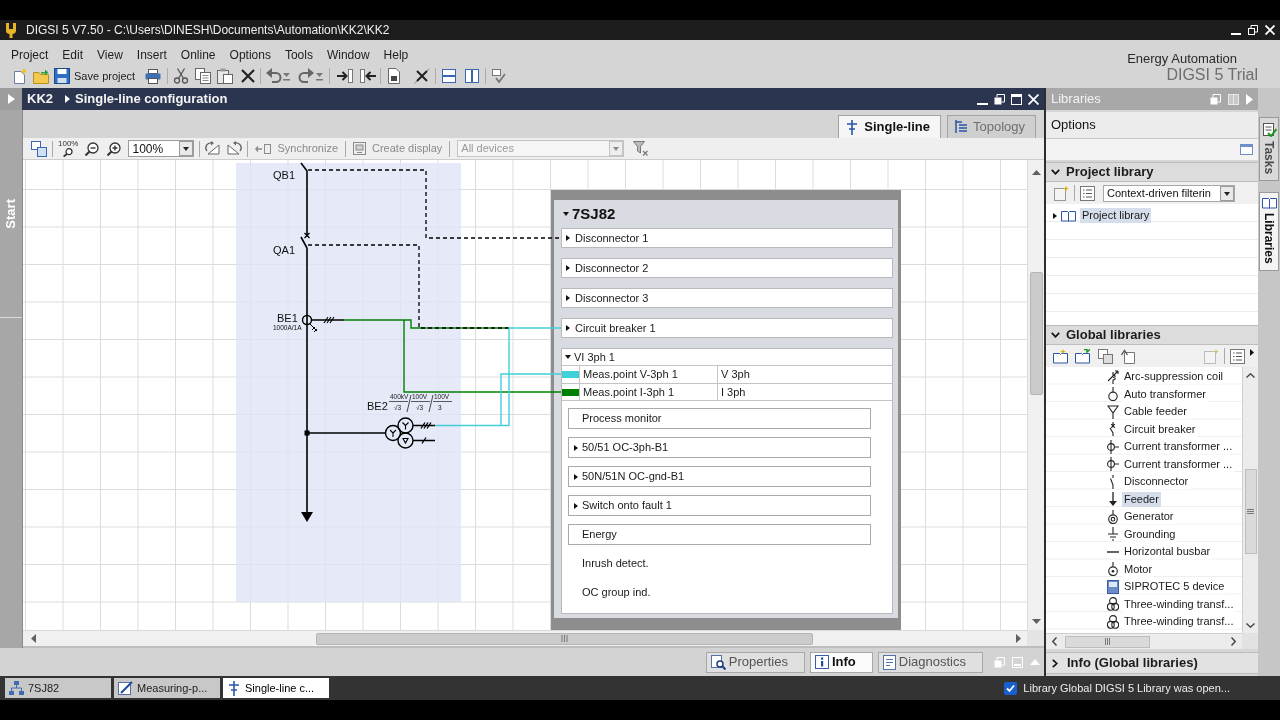  Describe the element at coordinates (213, 148) in the screenshot. I see `rotate-left-icon` at that location.